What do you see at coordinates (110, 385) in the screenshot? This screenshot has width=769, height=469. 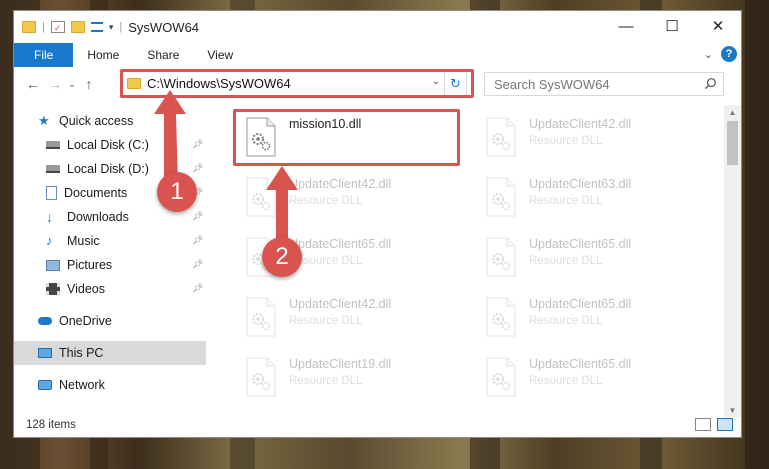 I see `sidebar-item-network: Network` at bounding box center [110, 385].